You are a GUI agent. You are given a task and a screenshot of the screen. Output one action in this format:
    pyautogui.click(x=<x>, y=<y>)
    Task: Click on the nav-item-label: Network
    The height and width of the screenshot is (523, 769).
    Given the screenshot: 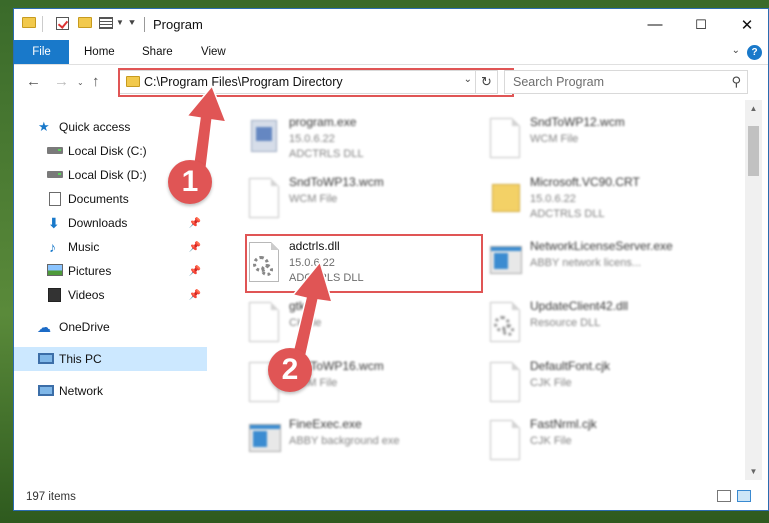 What is the action you would take?
    pyautogui.click(x=81, y=391)
    